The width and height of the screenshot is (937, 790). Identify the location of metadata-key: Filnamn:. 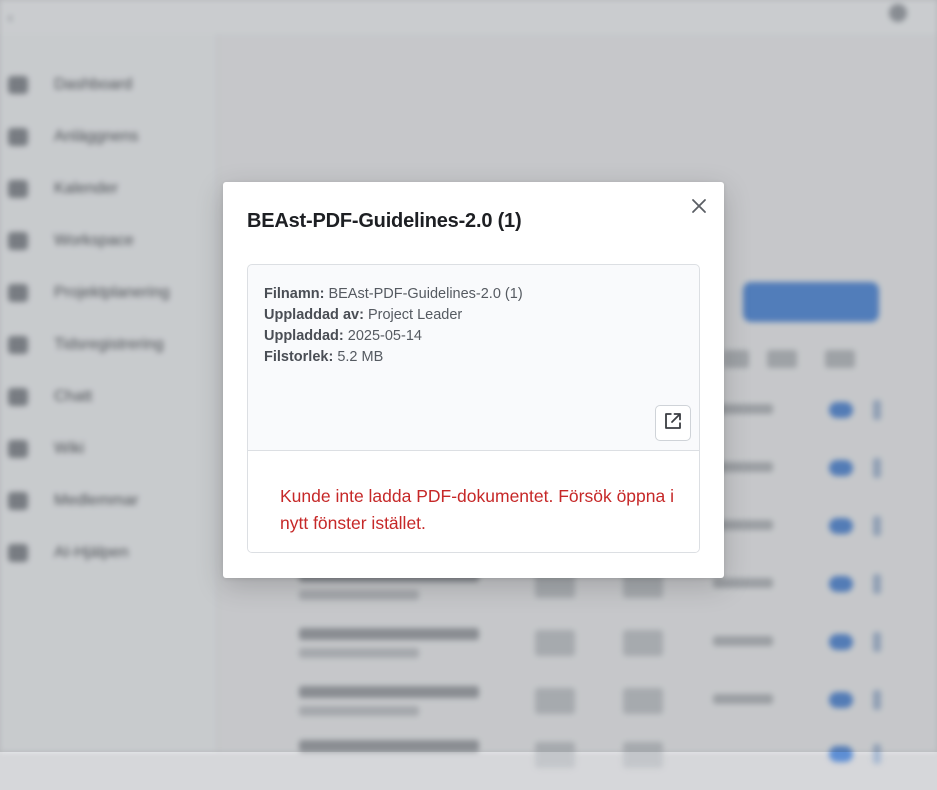
(294, 294).